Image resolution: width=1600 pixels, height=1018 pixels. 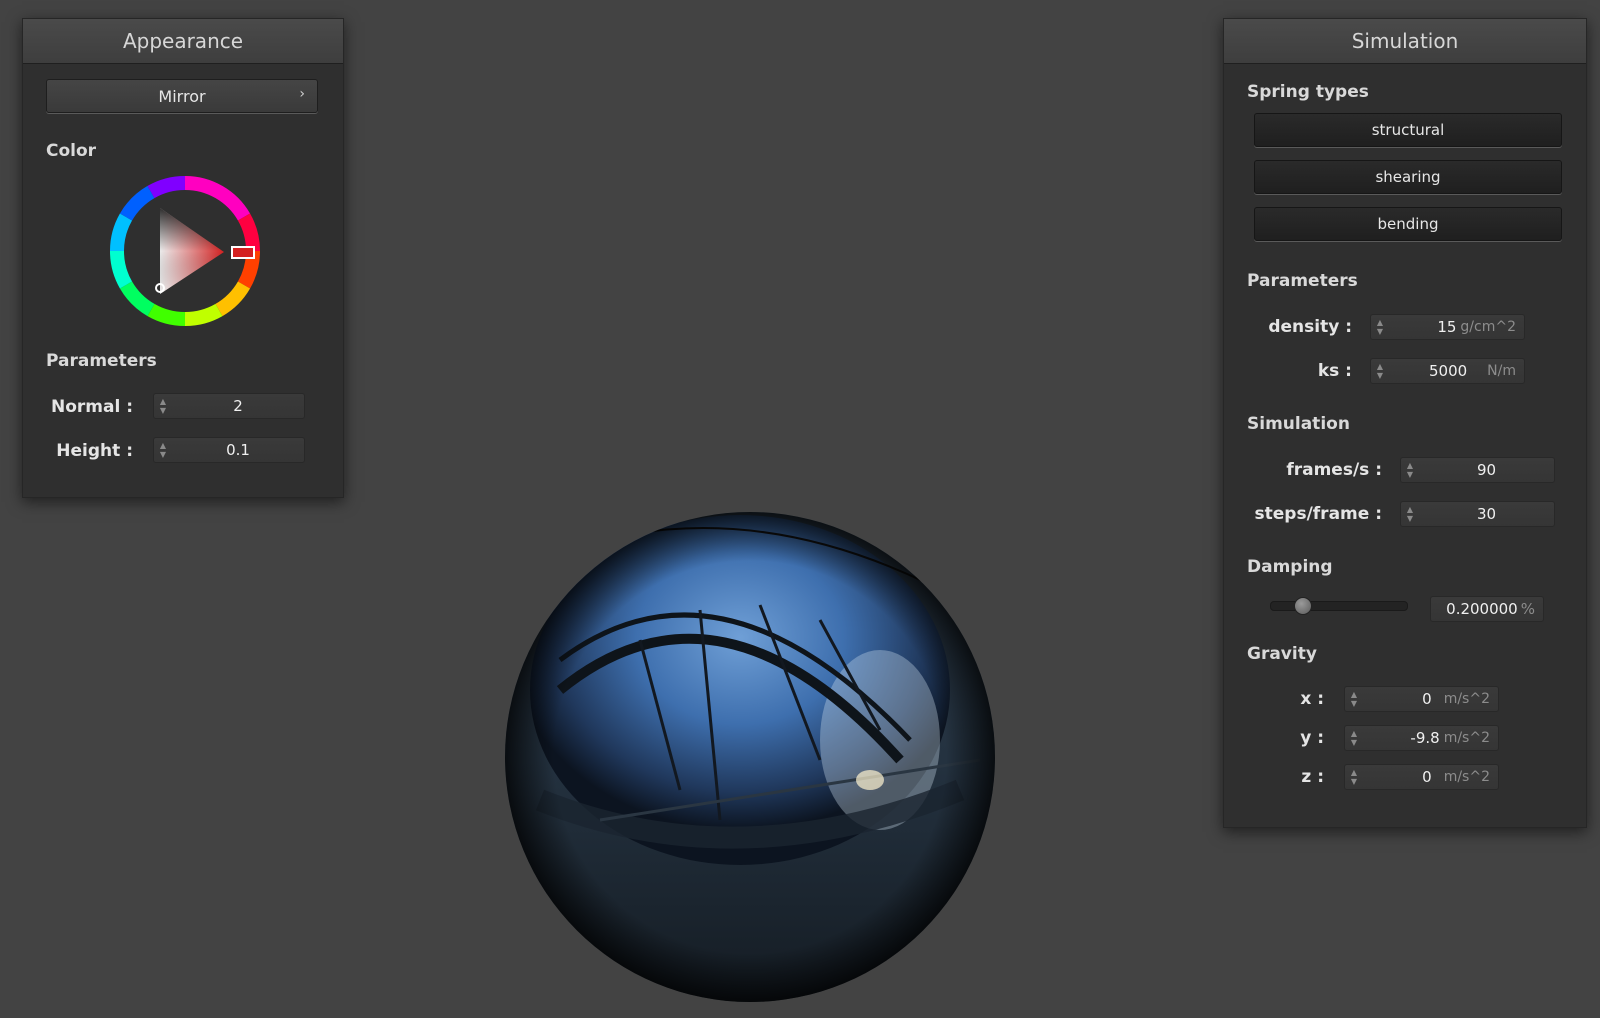 I want to click on density-spinbox: ▲ ▼ 15 g/cm^2, so click(x=1447, y=327).